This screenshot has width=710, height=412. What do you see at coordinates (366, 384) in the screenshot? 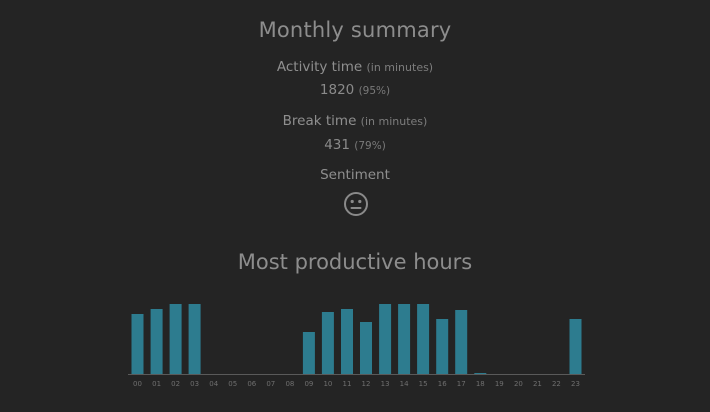
I see `x-tick-label: 12` at bounding box center [366, 384].